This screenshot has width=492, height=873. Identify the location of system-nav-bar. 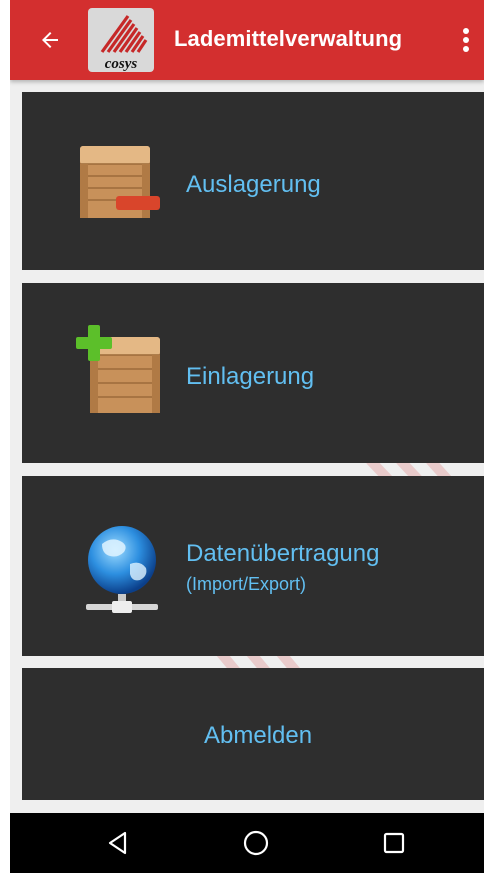
(247, 843).